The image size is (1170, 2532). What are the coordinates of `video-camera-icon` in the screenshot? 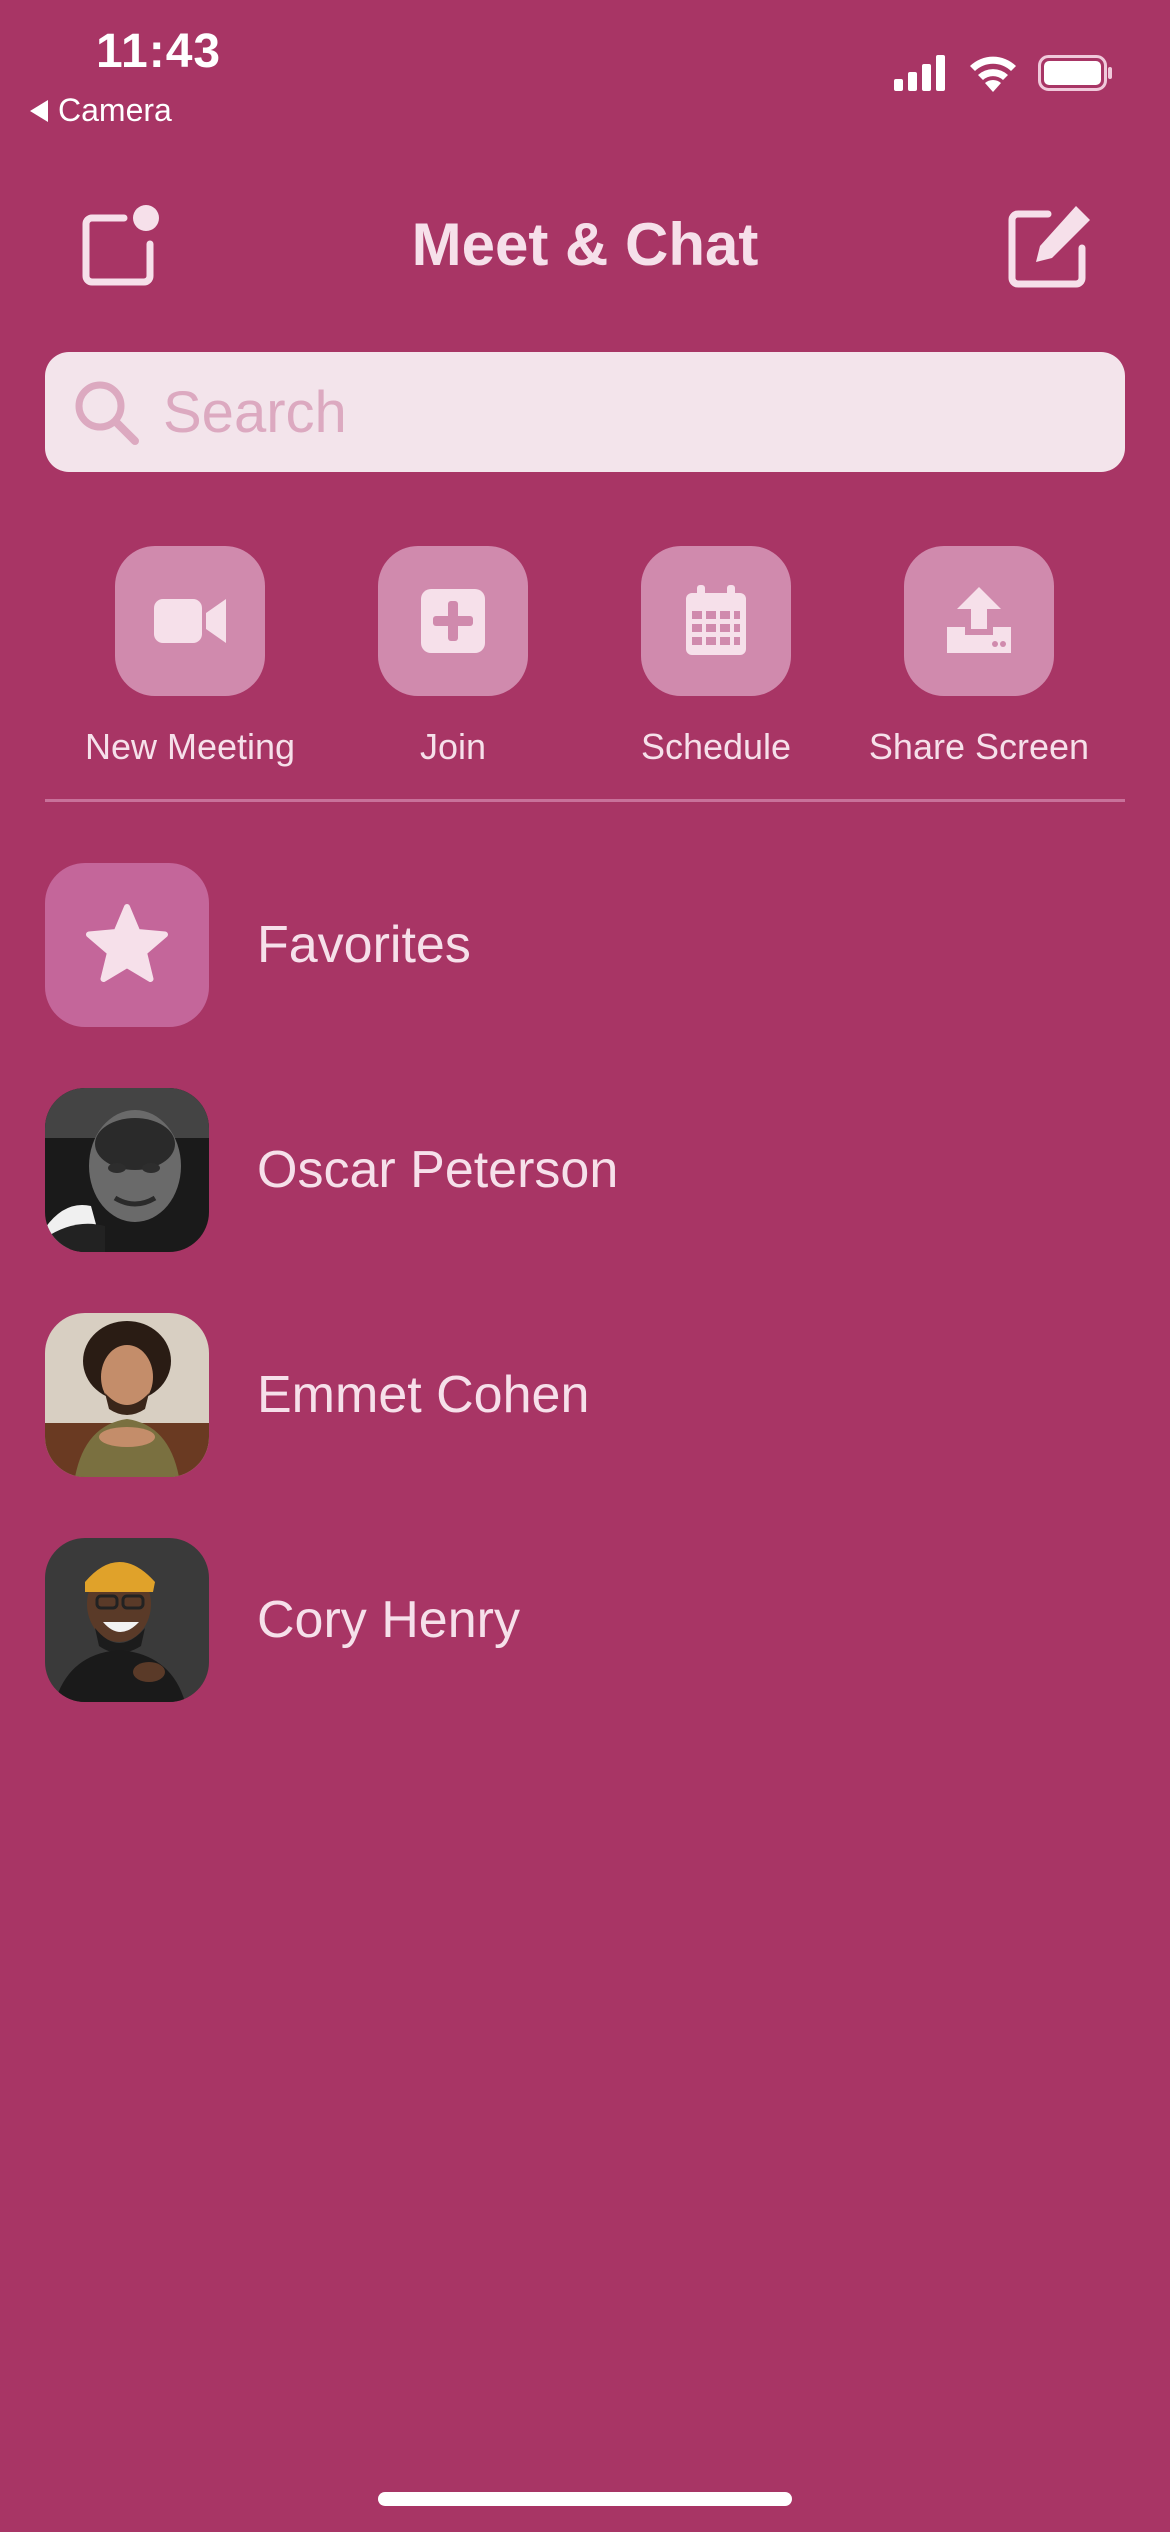 It's located at (190, 621).